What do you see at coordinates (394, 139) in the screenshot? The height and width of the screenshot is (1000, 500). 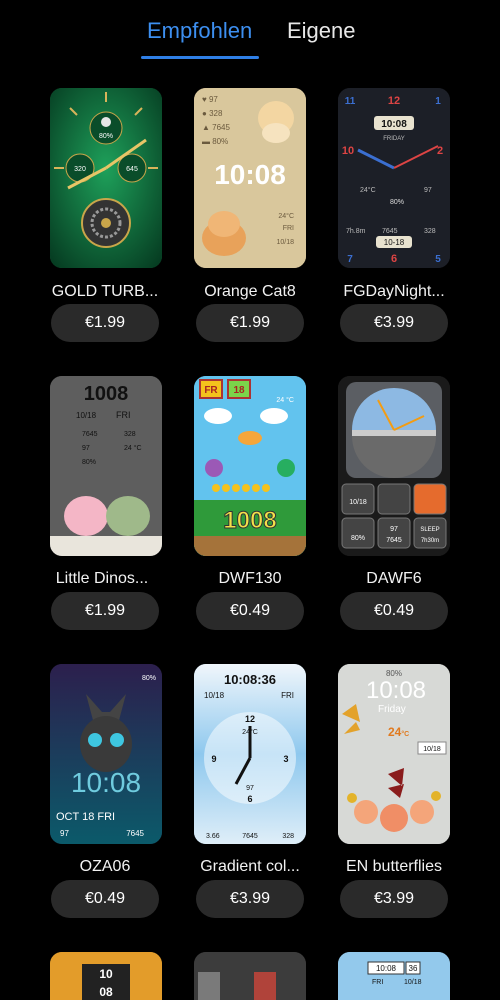 I see `day-value: FRIDAY` at bounding box center [394, 139].